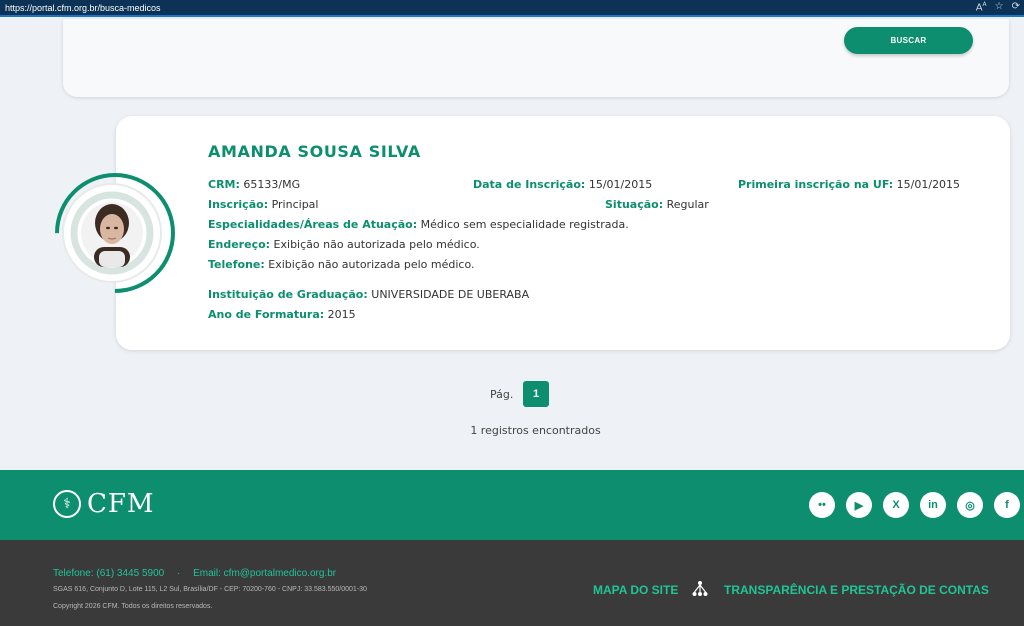 The width and height of the screenshot is (1024, 626). I want to click on primeira-inscricao-value: 15/01/2015, so click(928, 184).